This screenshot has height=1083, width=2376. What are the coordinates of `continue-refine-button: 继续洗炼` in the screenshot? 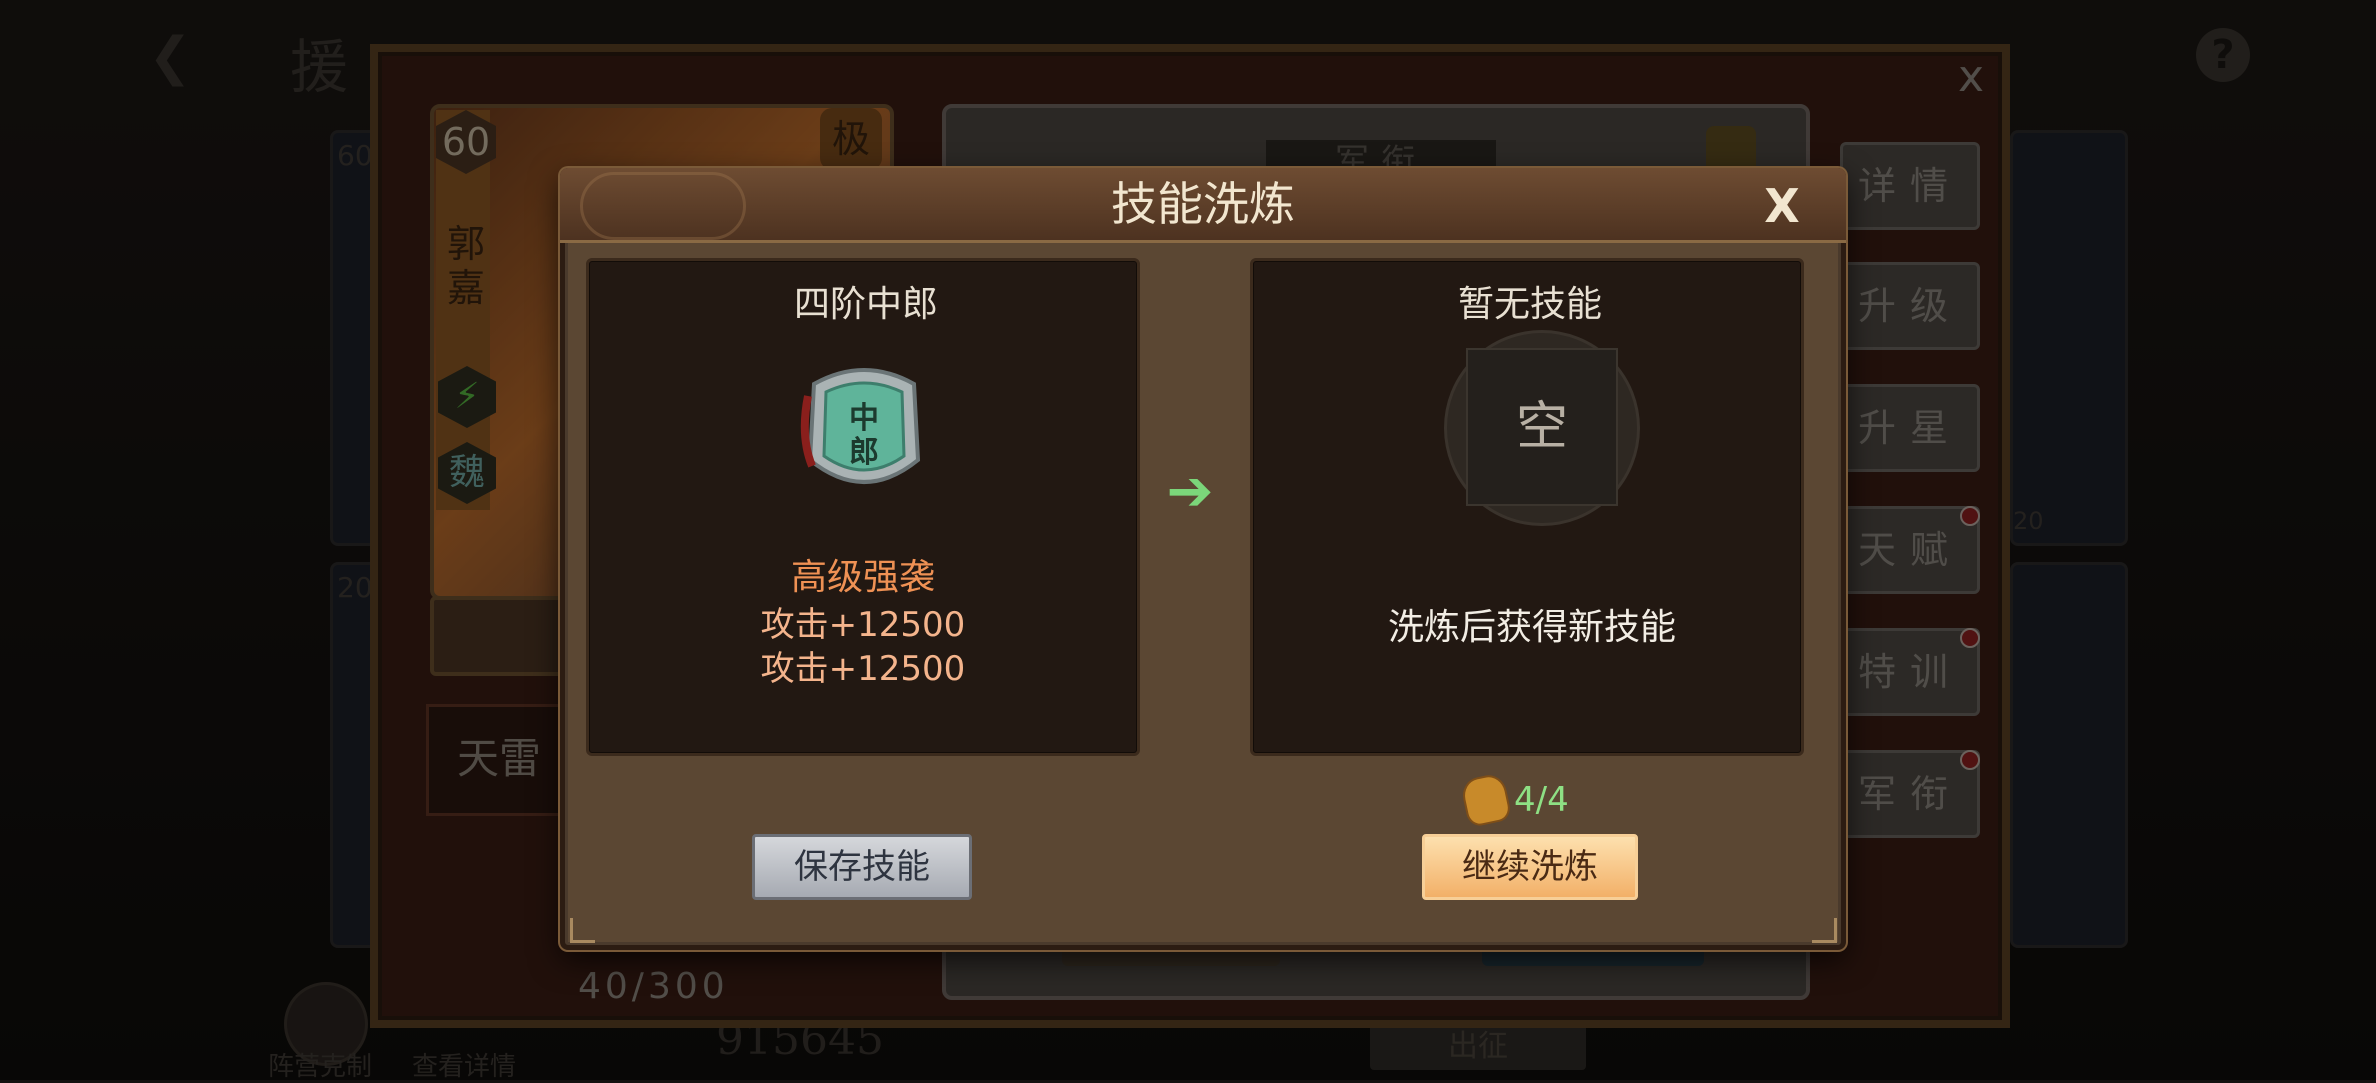 It's located at (1530, 867).